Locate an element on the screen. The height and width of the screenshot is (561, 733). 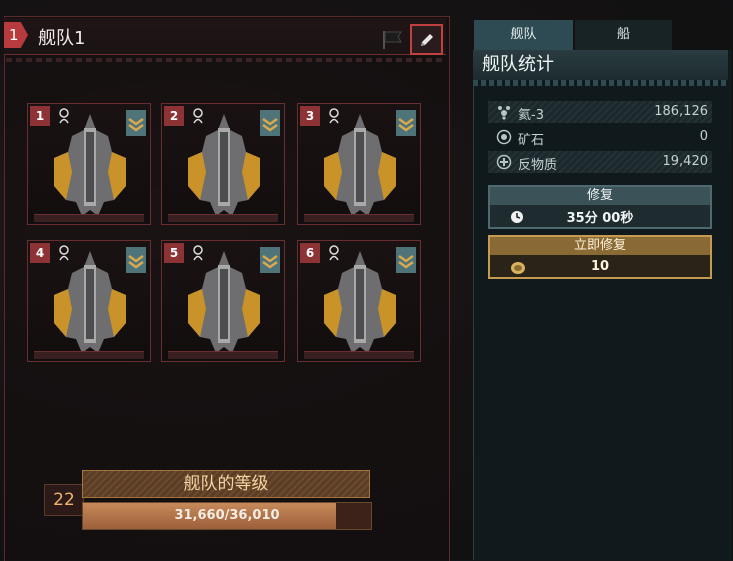
resource-label: 氦-3 is located at coordinates (531, 115).